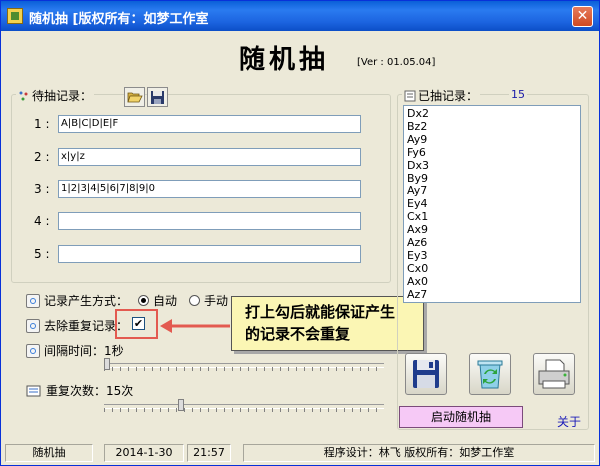 This screenshot has width=600, height=466. I want to click on mode-icon, so click(33, 300).